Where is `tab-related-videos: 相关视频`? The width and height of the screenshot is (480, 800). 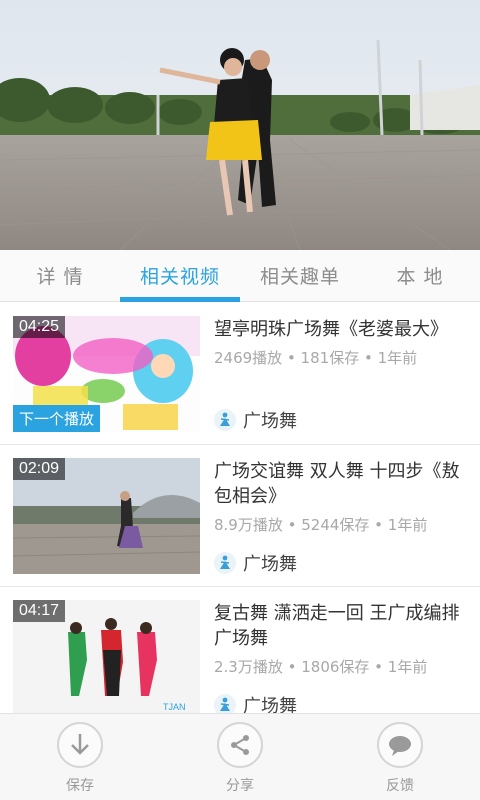 tab-related-videos: 相关视频 is located at coordinates (180, 276).